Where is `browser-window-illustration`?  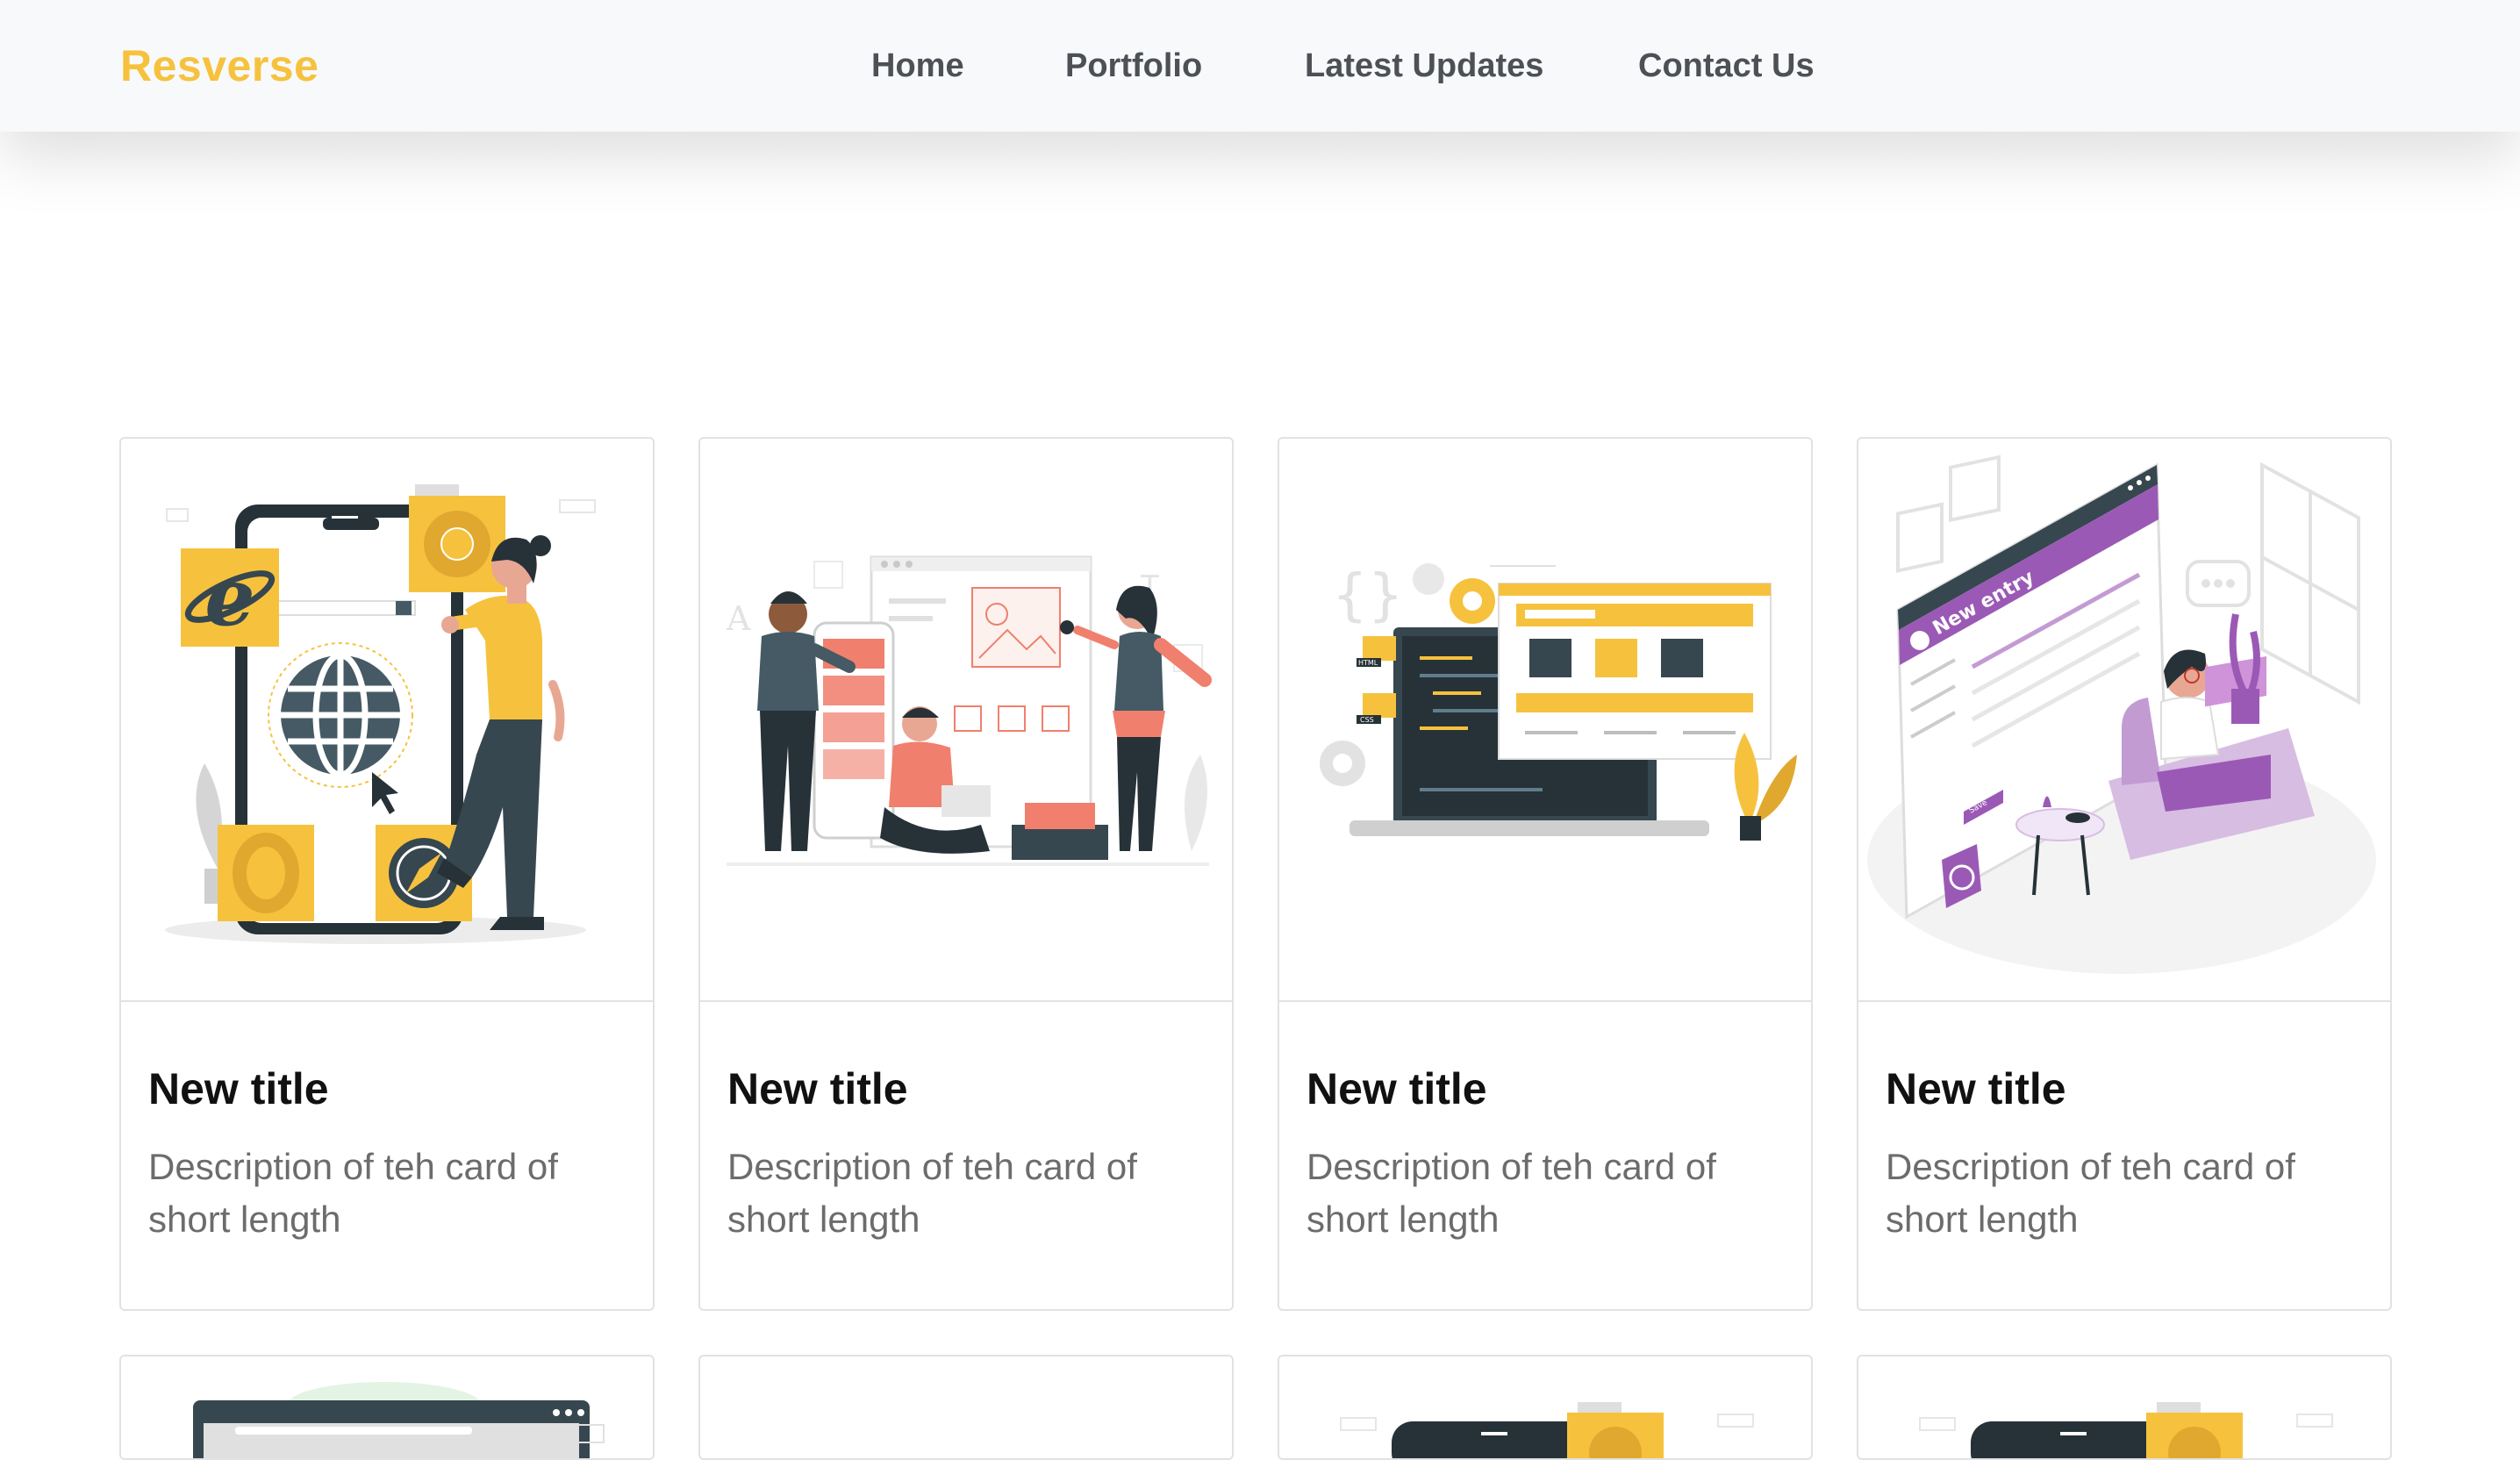 browser-window-illustration is located at coordinates (399, 1420).